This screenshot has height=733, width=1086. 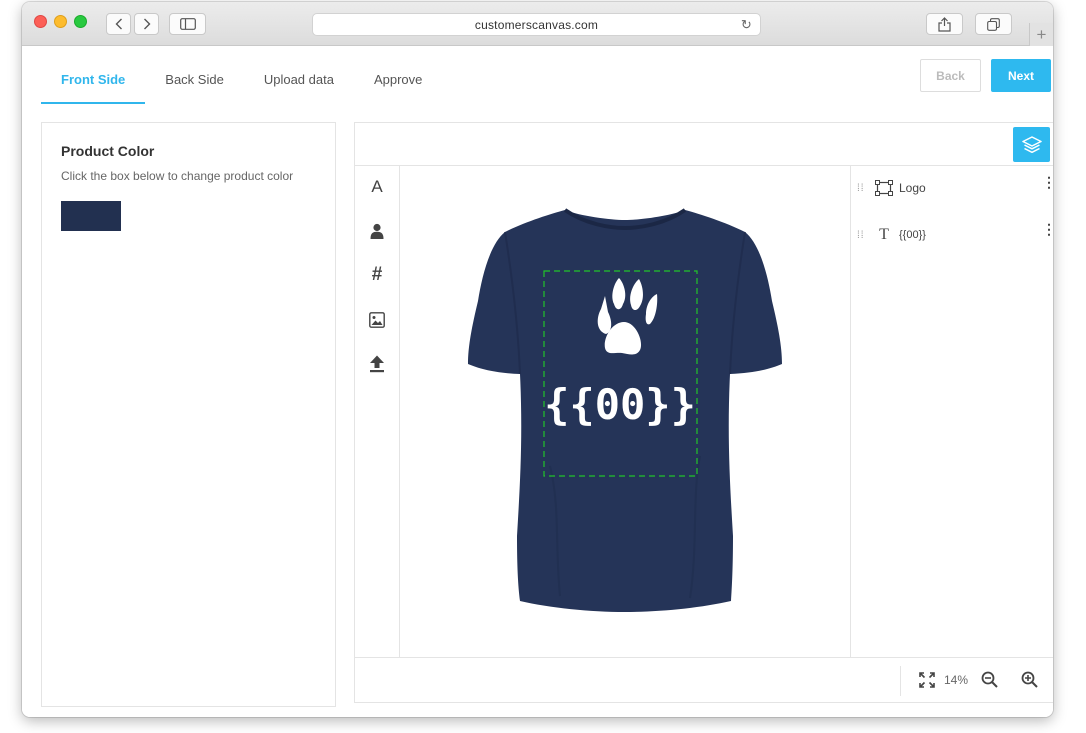 I want to click on new-tab-button: +, so click(x=1041, y=34).